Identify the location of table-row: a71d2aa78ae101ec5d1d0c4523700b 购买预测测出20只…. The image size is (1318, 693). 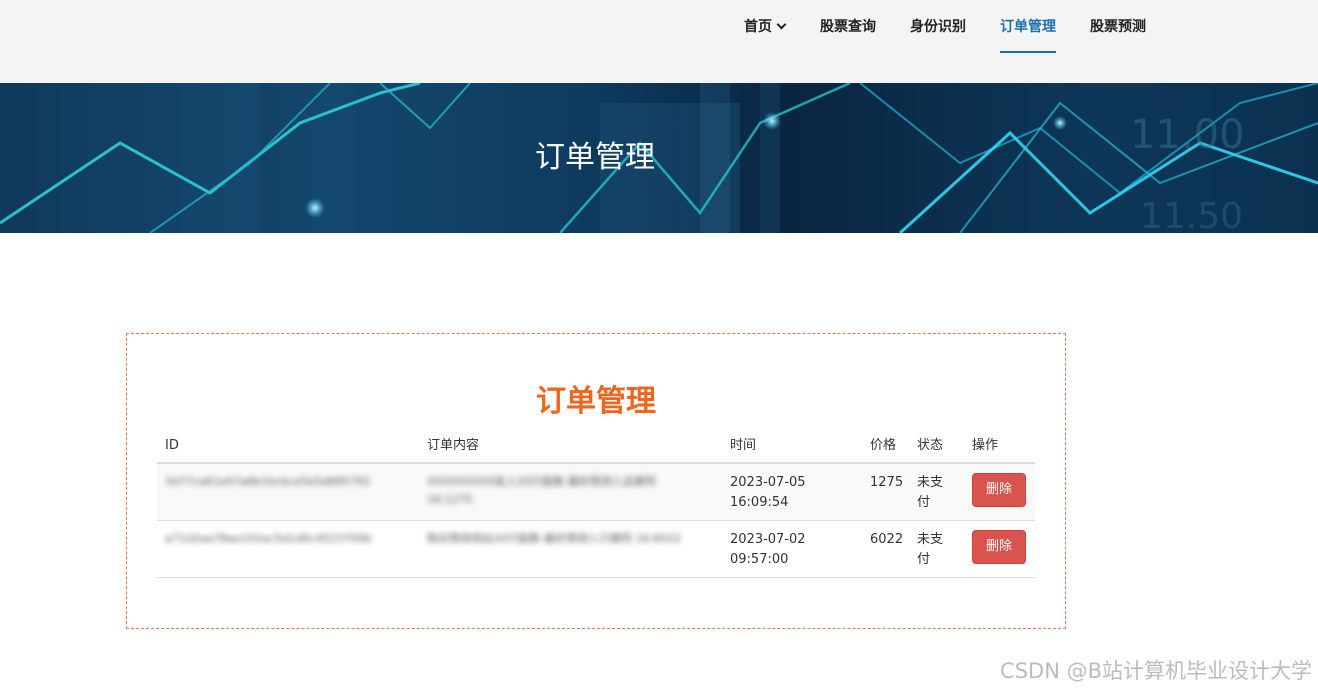
(596, 549).